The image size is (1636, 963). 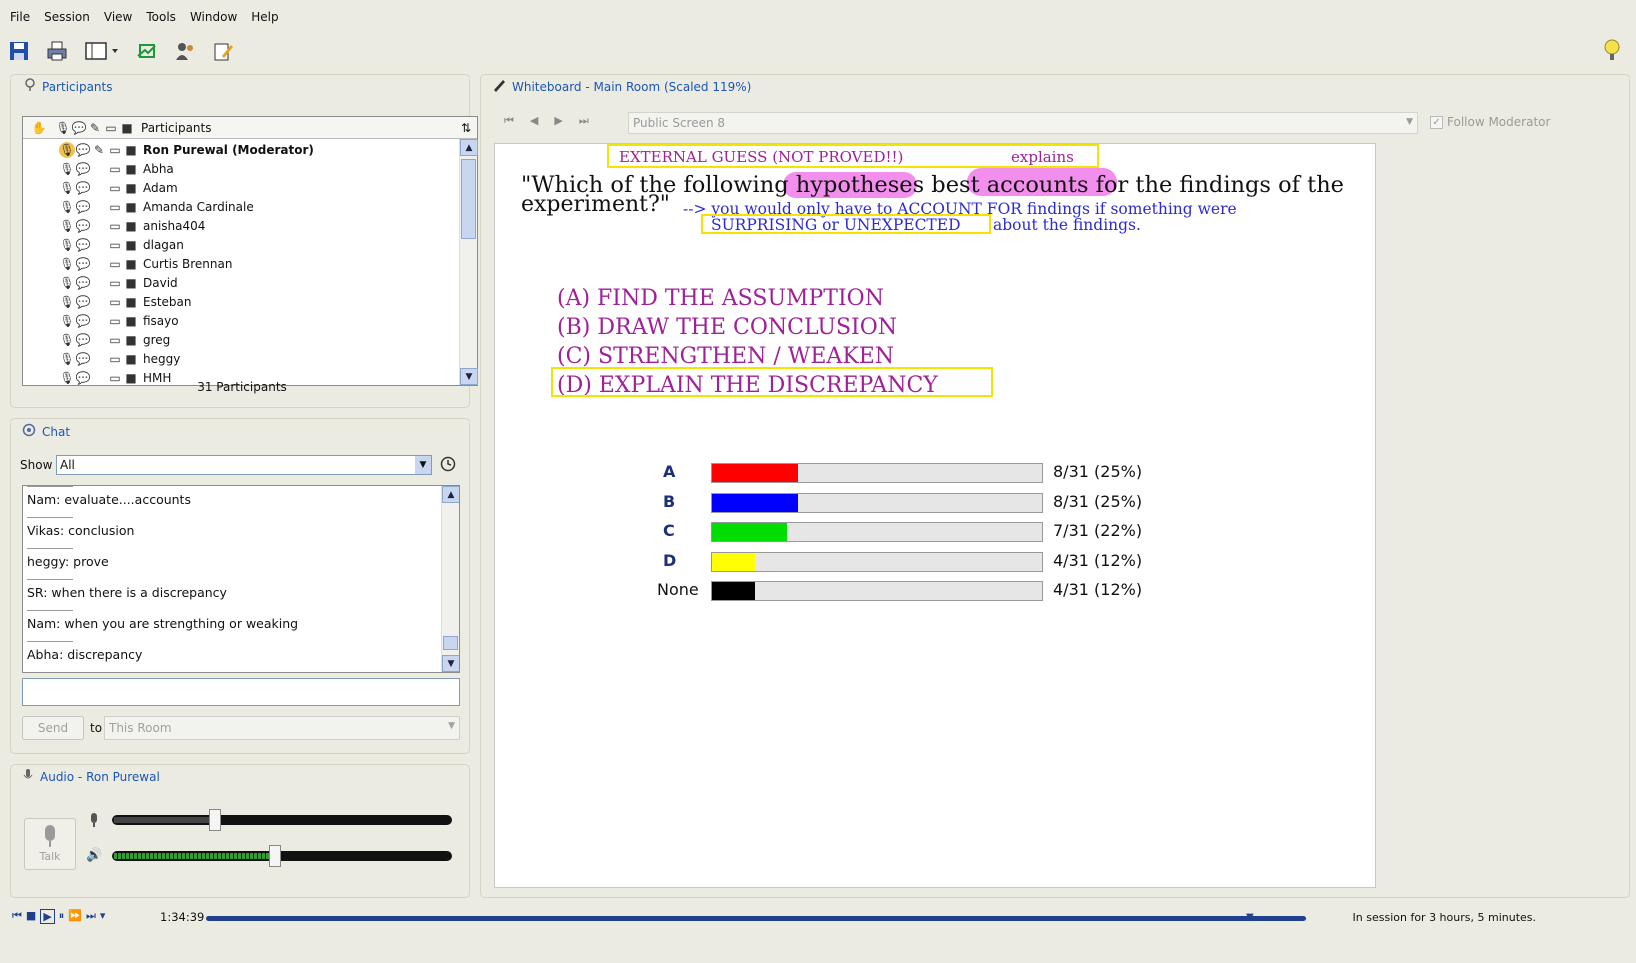 What do you see at coordinates (118, 17) in the screenshot?
I see `menu-view: View` at bounding box center [118, 17].